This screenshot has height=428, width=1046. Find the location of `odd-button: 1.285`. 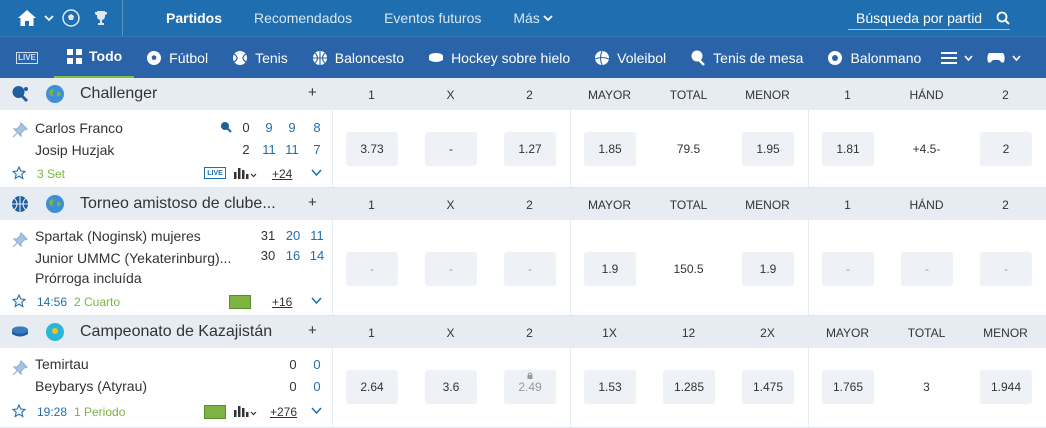

odd-button: 1.285 is located at coordinates (689, 387).